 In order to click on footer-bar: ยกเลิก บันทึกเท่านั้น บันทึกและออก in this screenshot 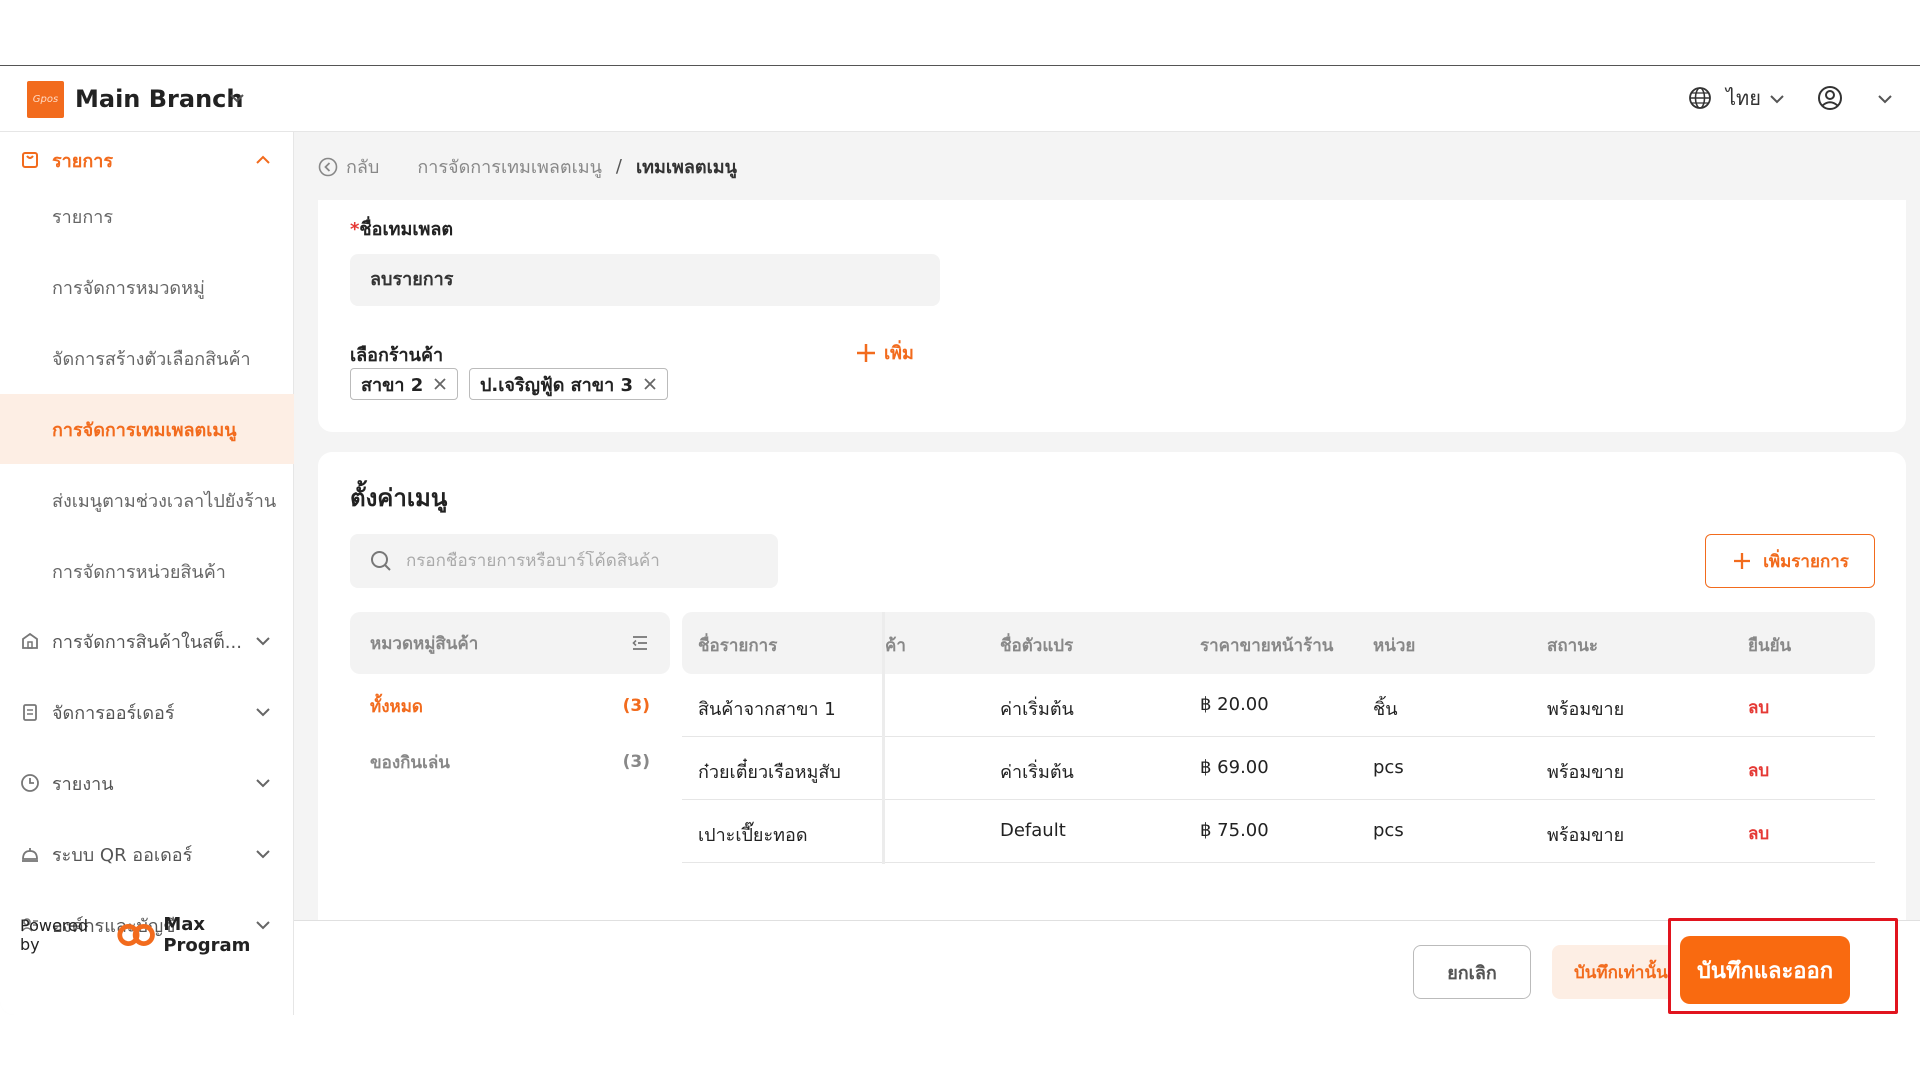, I will do `click(1107, 967)`.